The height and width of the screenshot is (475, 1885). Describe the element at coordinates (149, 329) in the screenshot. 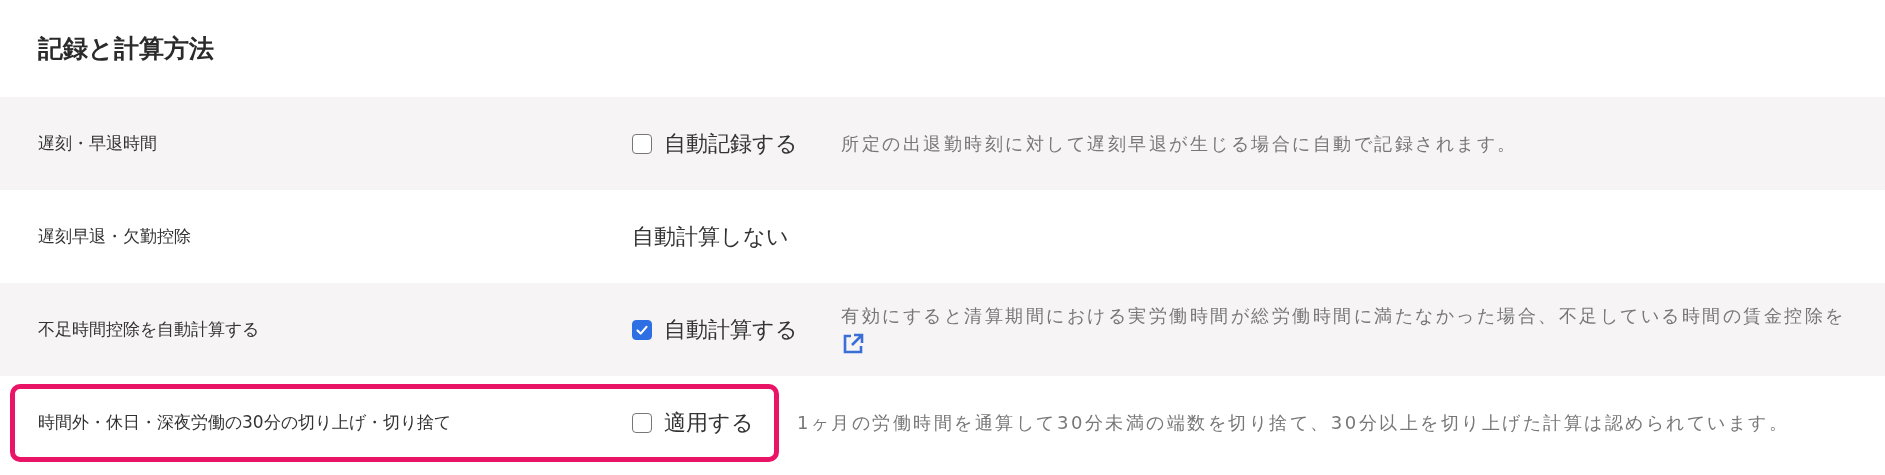

I see `setting-label: 不足時間控除を自動計算する` at that location.